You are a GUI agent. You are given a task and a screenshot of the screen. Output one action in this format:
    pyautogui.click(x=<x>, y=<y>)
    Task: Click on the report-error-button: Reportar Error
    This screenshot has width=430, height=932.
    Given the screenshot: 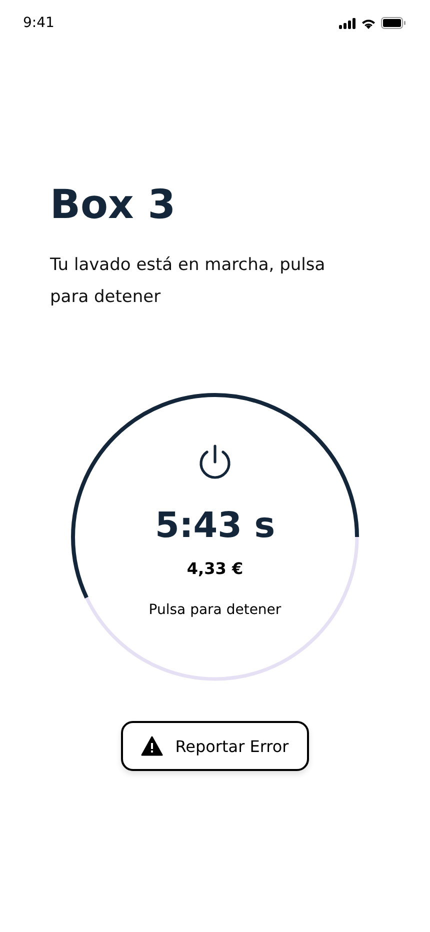 What is the action you would take?
    pyautogui.click(x=215, y=746)
    